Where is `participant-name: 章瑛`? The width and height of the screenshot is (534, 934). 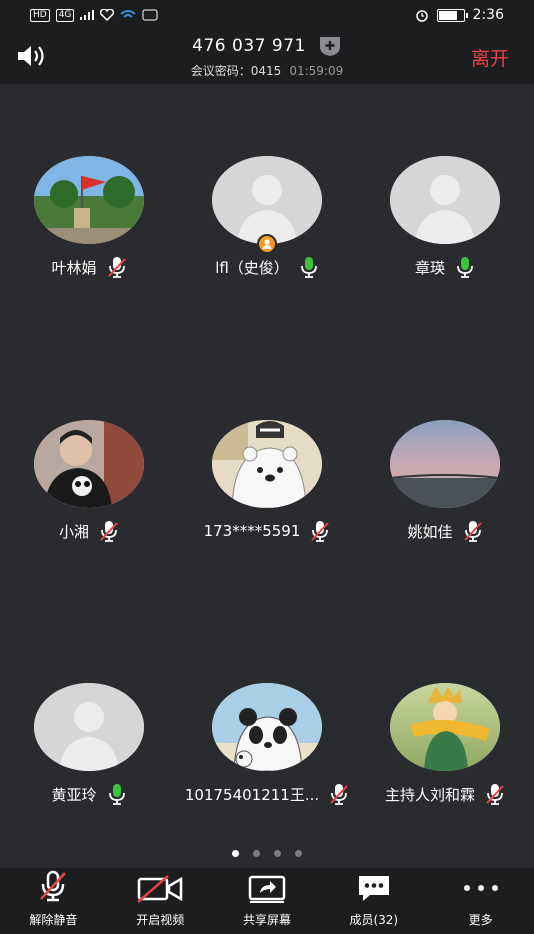
participant-name: 章瑛 is located at coordinates (429, 267).